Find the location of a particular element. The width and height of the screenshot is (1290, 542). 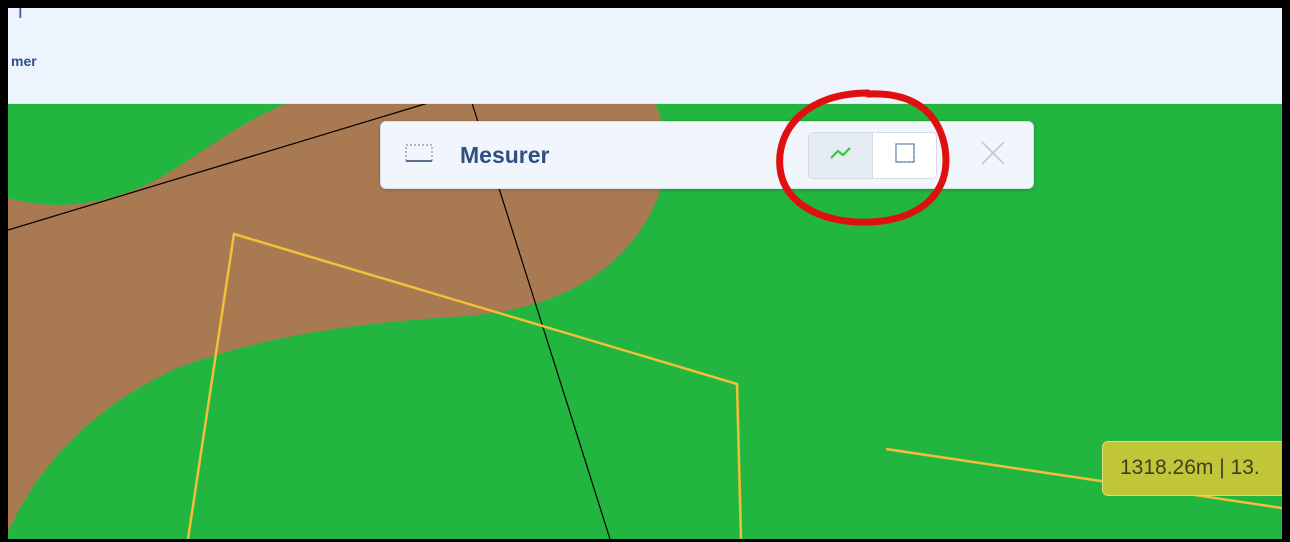

measure-panel: Mesurer is located at coordinates (707, 155).